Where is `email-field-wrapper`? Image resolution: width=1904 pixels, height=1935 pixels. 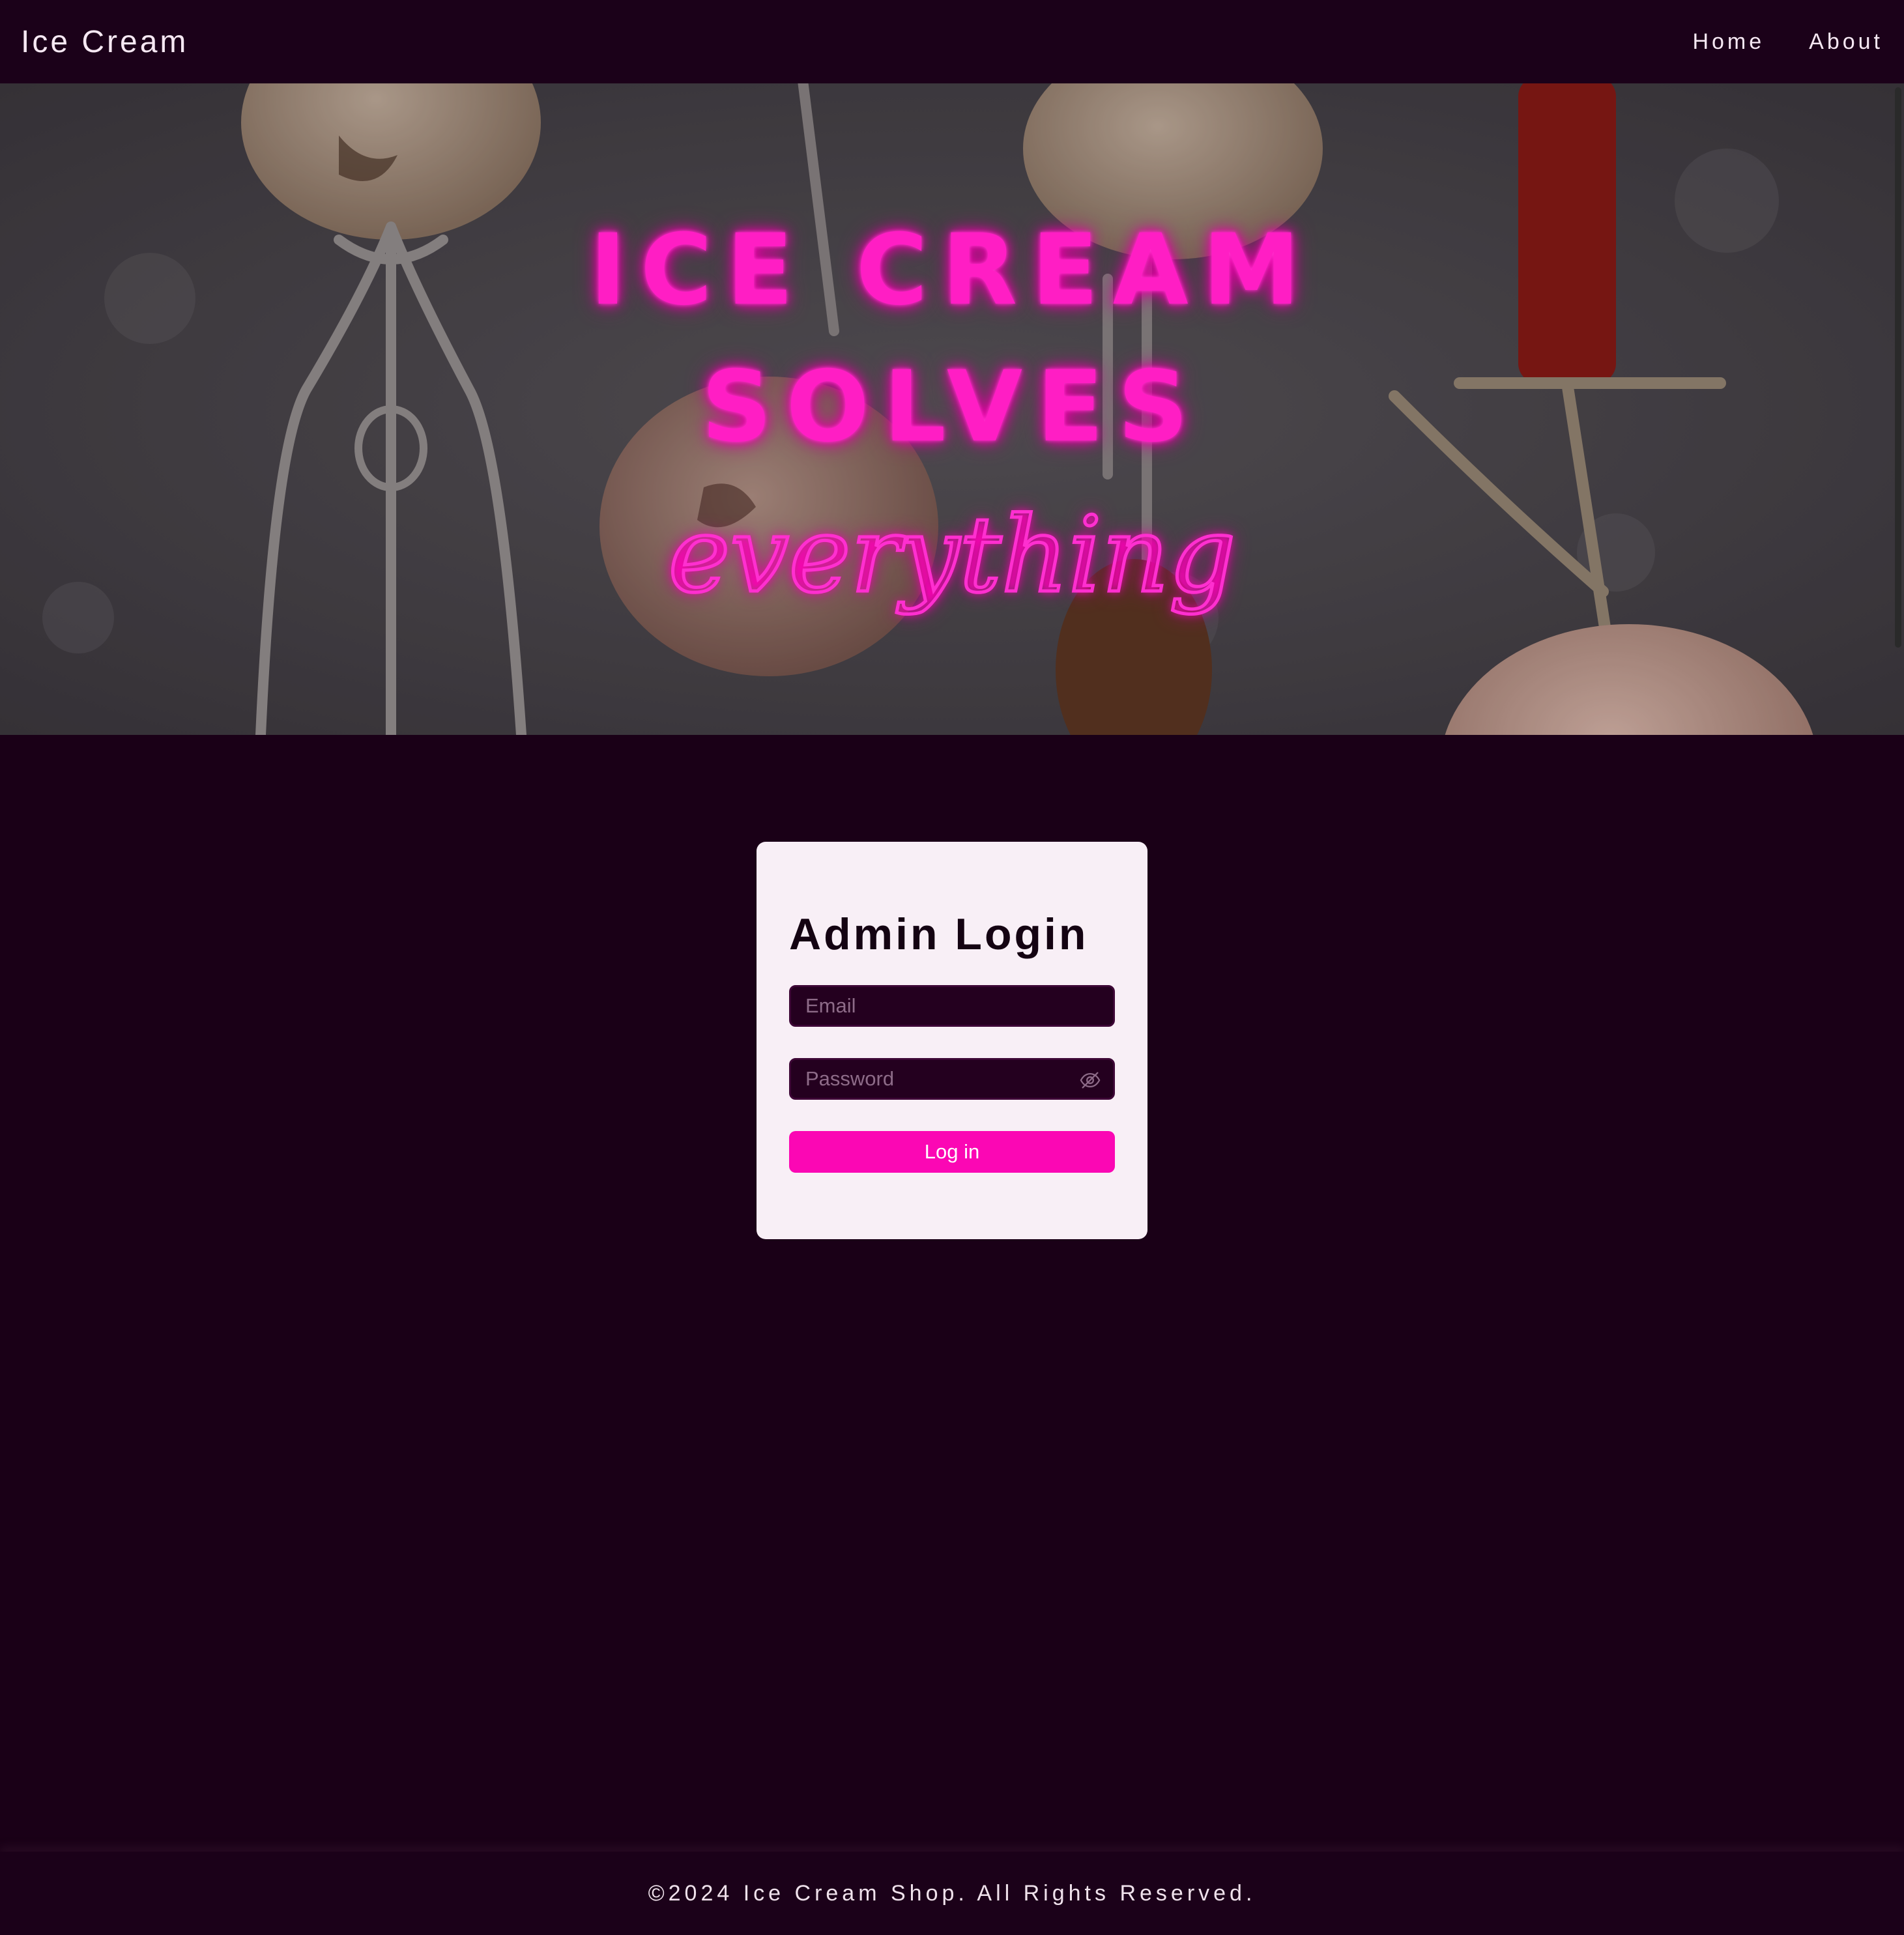 email-field-wrapper is located at coordinates (952, 1006).